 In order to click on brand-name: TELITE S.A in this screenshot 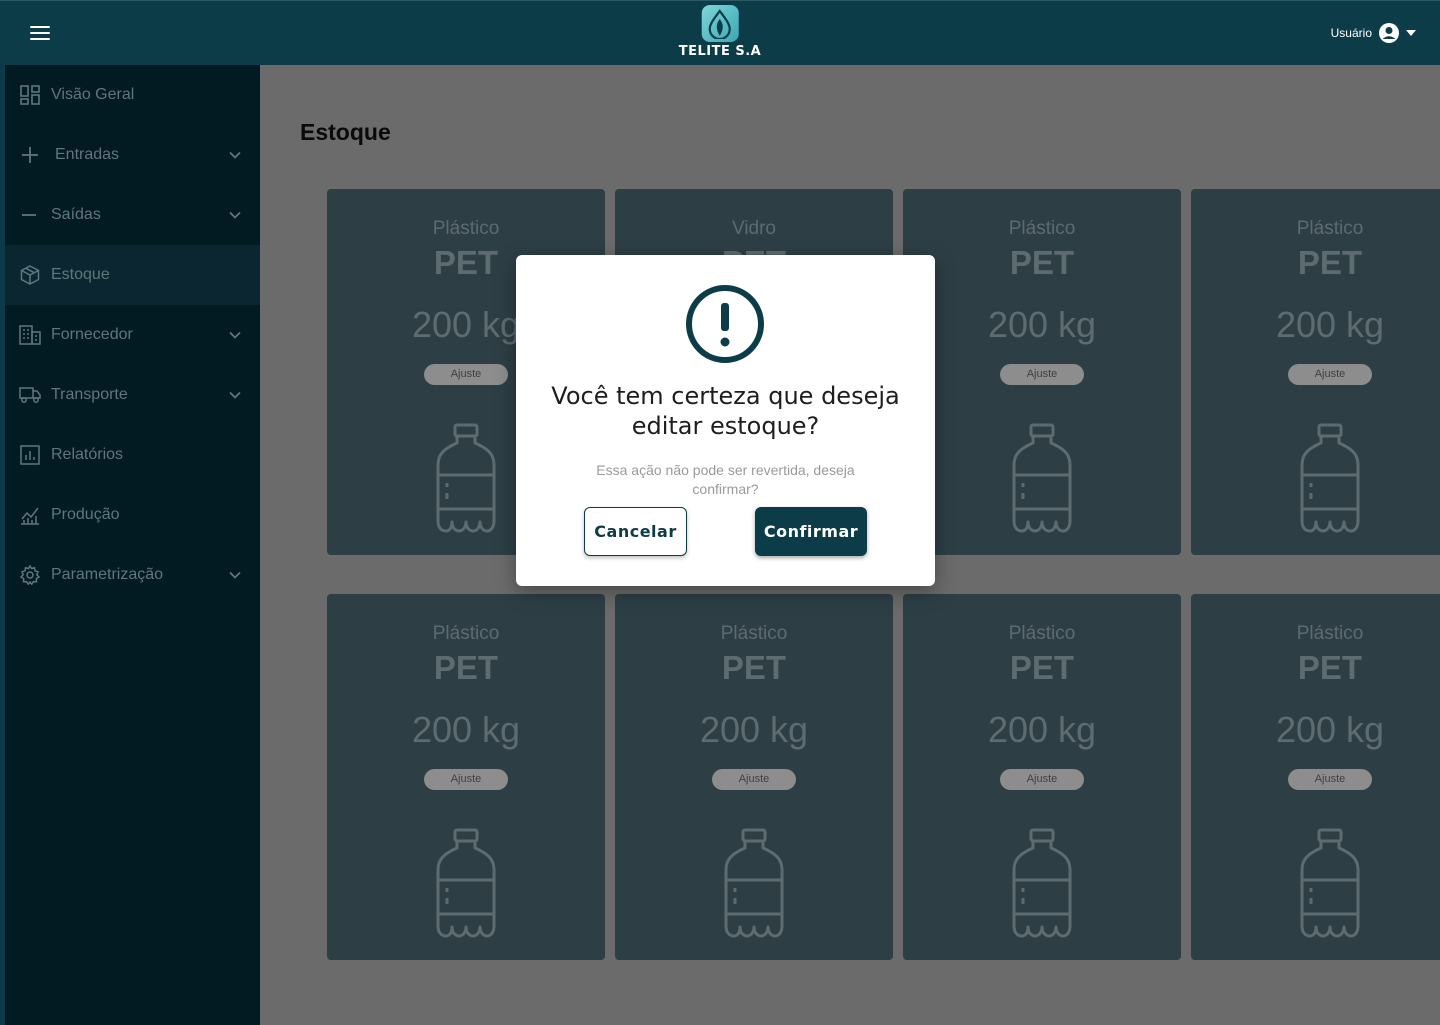, I will do `click(720, 51)`.